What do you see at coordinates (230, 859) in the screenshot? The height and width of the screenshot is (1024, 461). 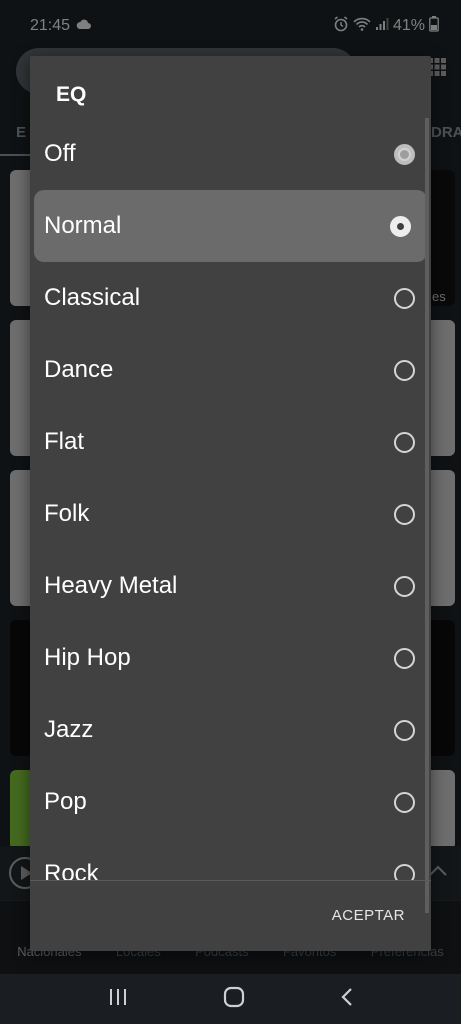 I see `eq-option-rock: Rock` at bounding box center [230, 859].